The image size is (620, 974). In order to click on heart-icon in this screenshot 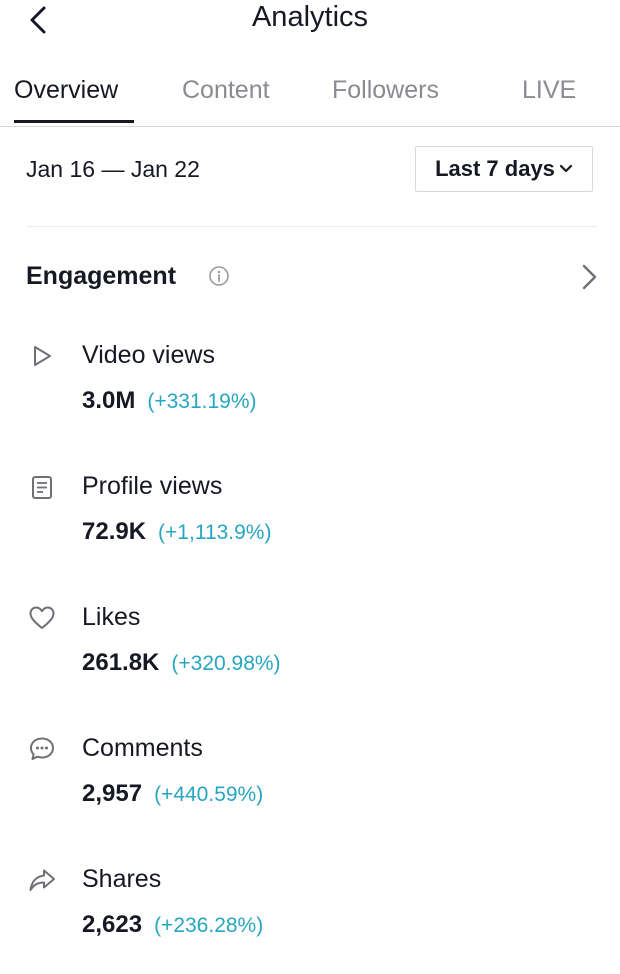, I will do `click(42, 617)`.